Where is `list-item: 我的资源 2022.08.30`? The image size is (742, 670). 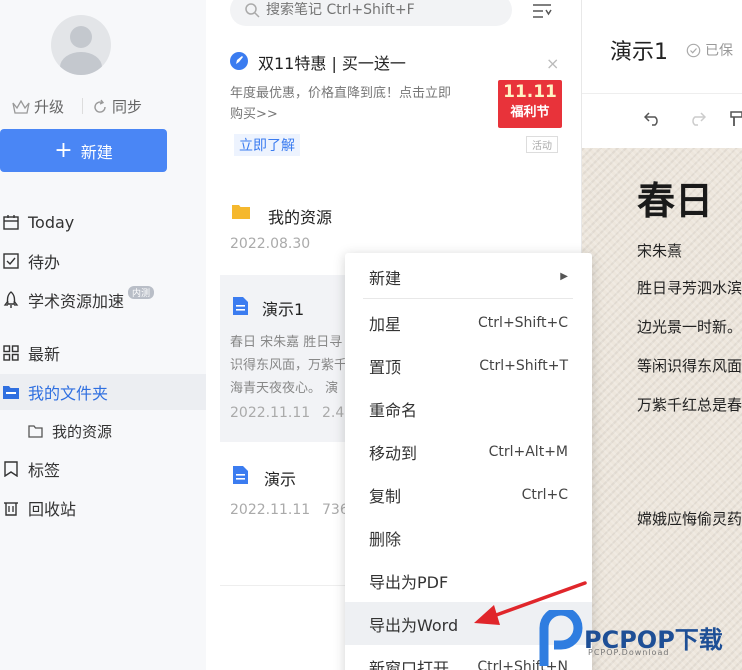 list-item: 我的资源 2022.08.30 is located at coordinates (400, 230).